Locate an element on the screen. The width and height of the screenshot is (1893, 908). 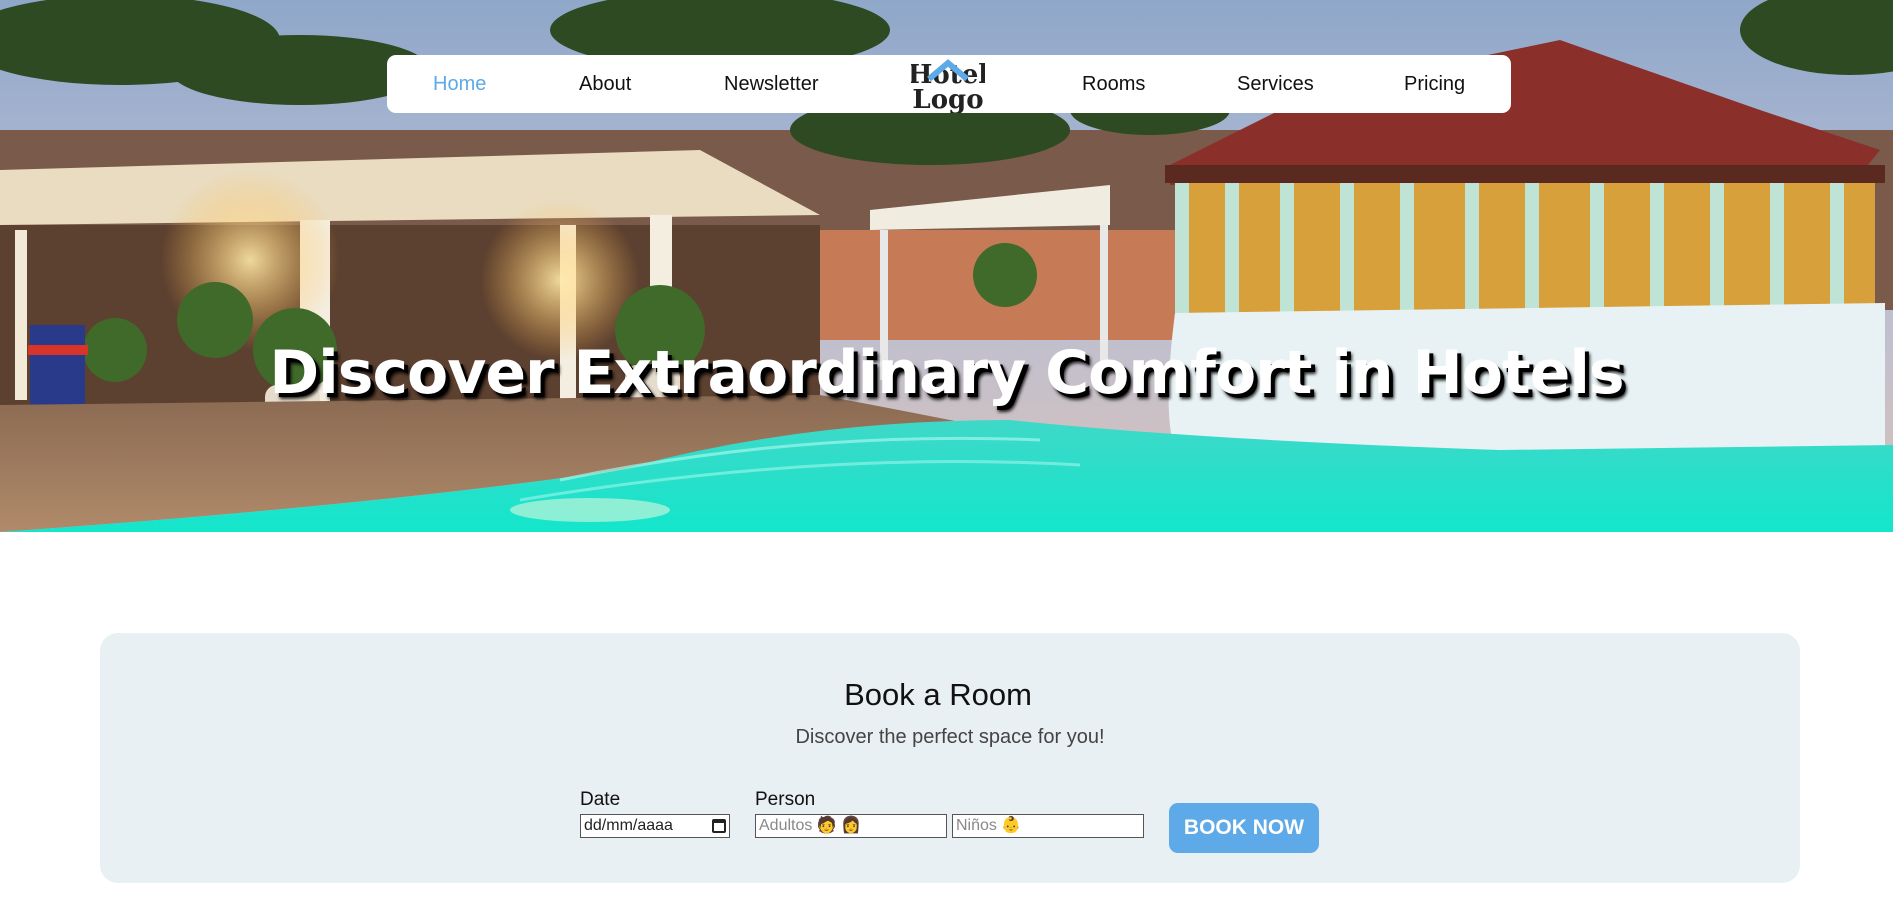
hotel-logo: Hotel Logo is located at coordinates (948, 85).